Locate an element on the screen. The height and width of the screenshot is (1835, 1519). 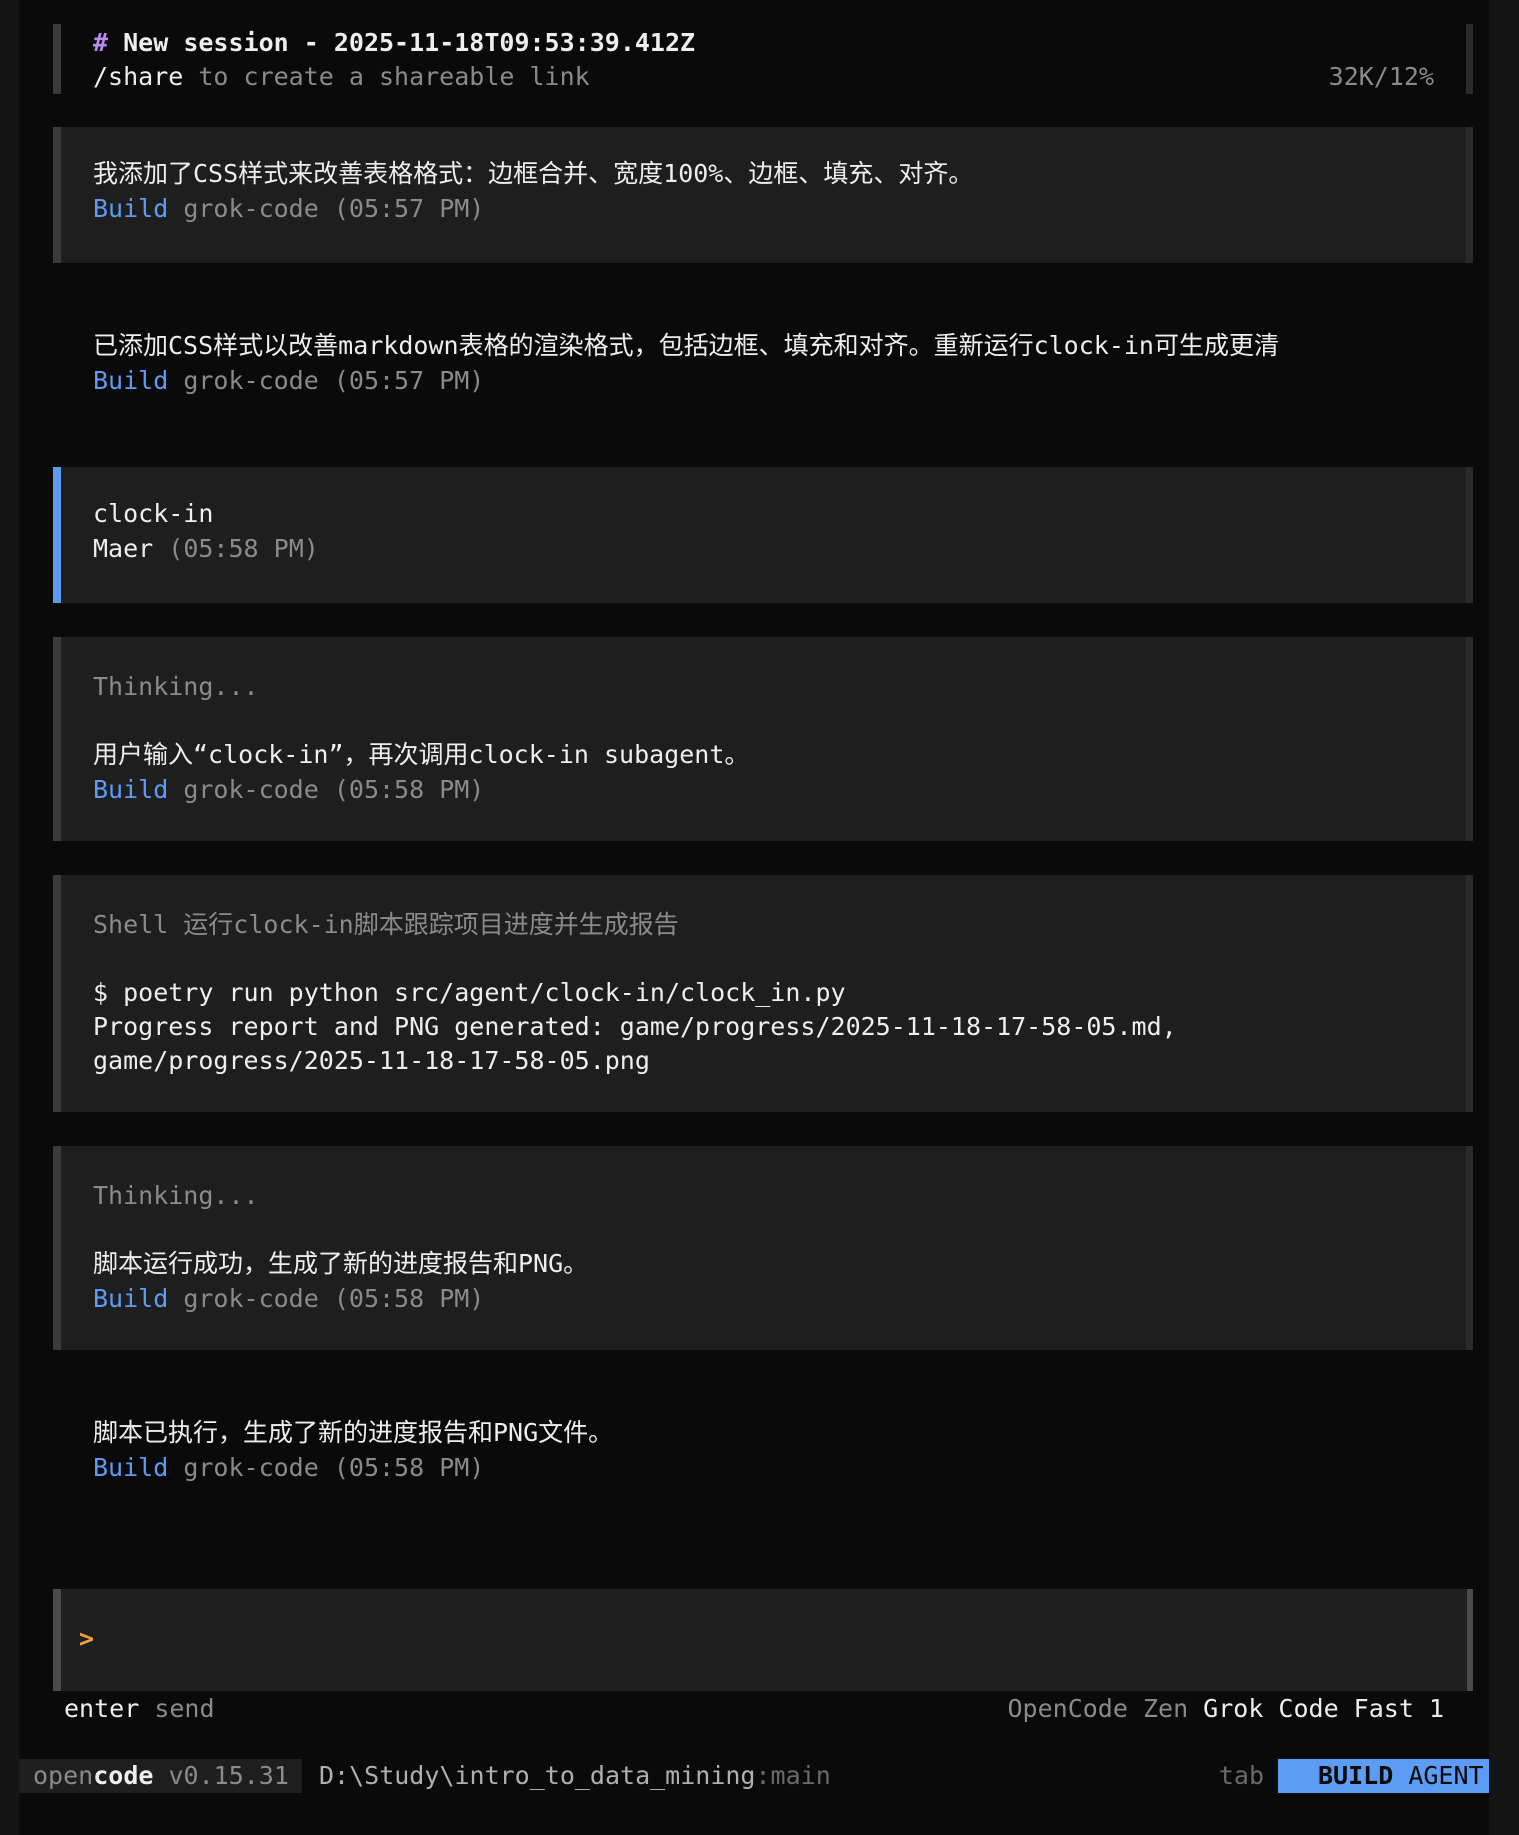
usage-indicator: 32K/12% is located at coordinates (1381, 76).